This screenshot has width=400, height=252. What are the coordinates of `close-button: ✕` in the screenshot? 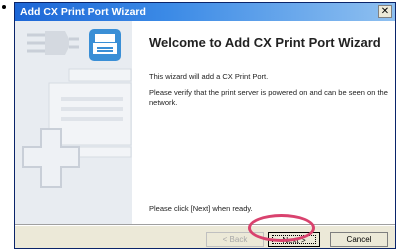 It's located at (385, 11).